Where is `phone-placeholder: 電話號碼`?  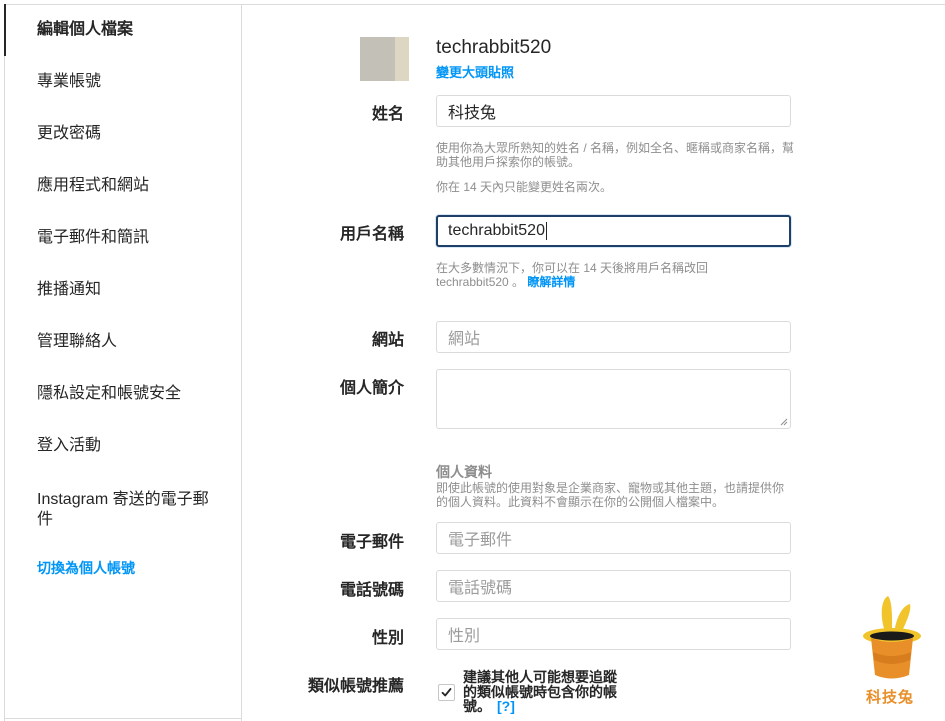
phone-placeholder: 電話號碼 is located at coordinates (480, 588).